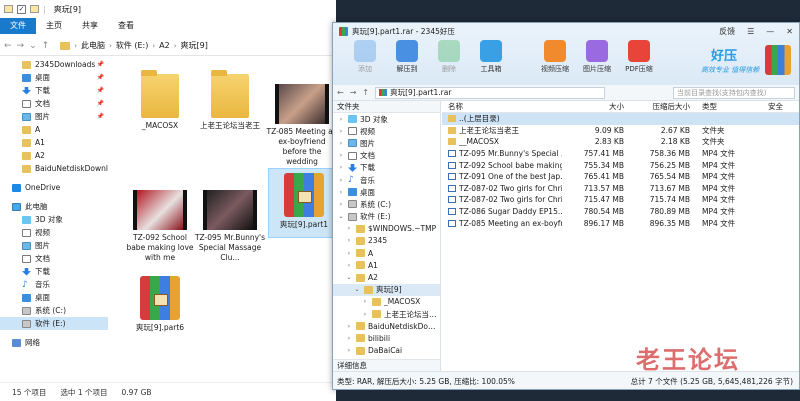  What do you see at coordinates (386, 326) in the screenshot?
I see `tree-node: › BaiduNetdiskDownl` at bounding box center [386, 326].